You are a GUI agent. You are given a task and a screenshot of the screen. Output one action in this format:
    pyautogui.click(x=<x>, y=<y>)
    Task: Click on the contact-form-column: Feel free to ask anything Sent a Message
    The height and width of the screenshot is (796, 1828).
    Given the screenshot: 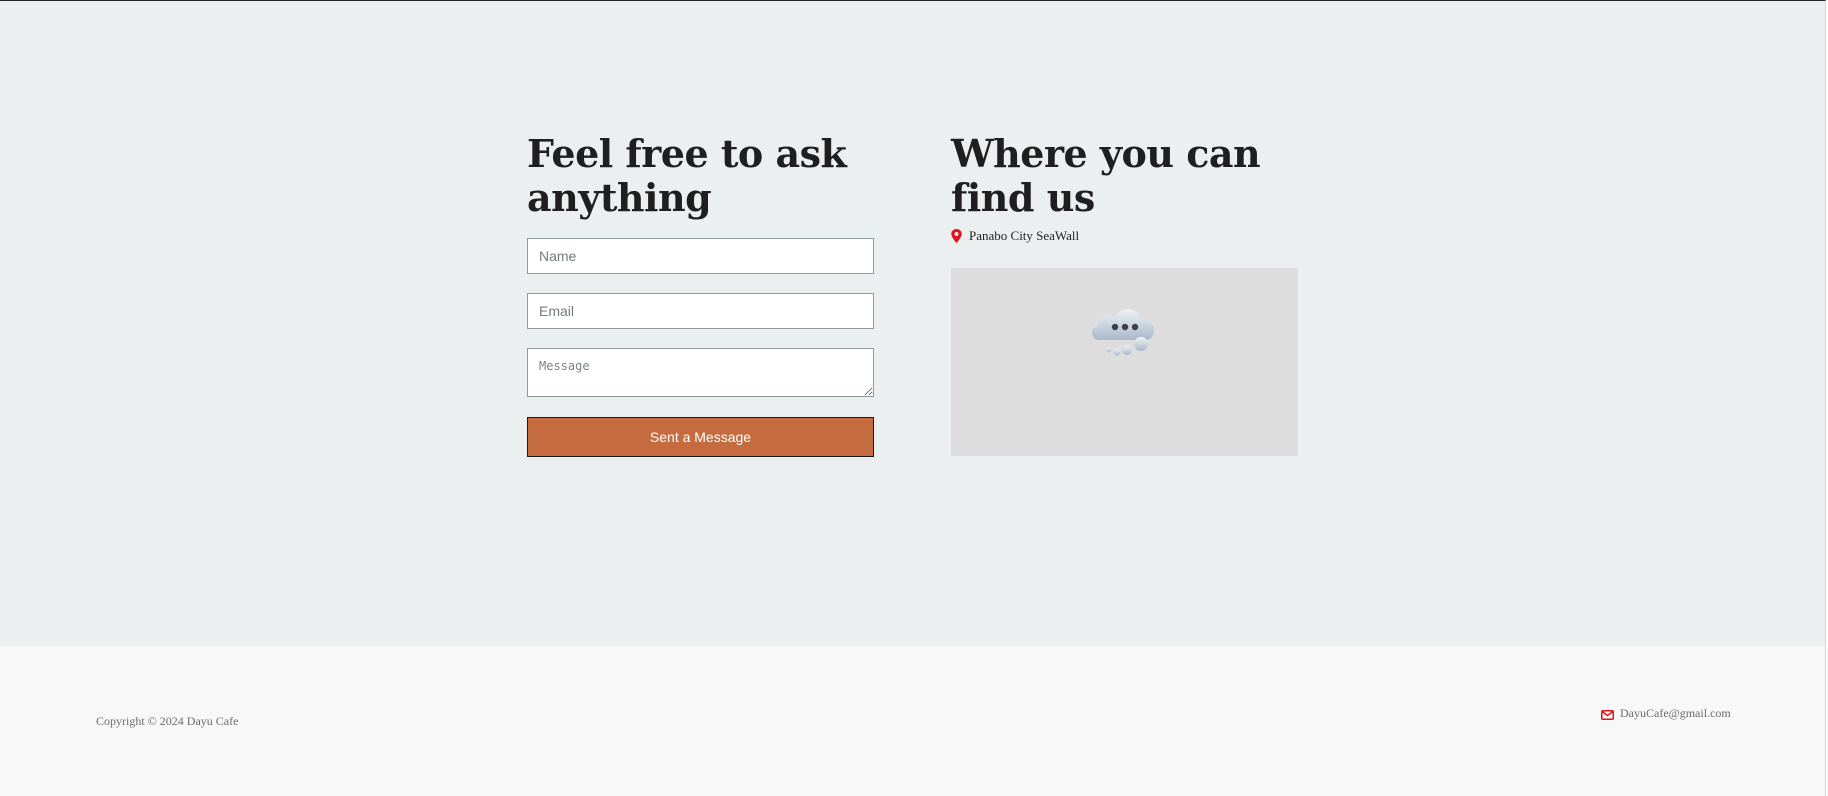 What is the action you would take?
    pyautogui.click(x=701, y=294)
    